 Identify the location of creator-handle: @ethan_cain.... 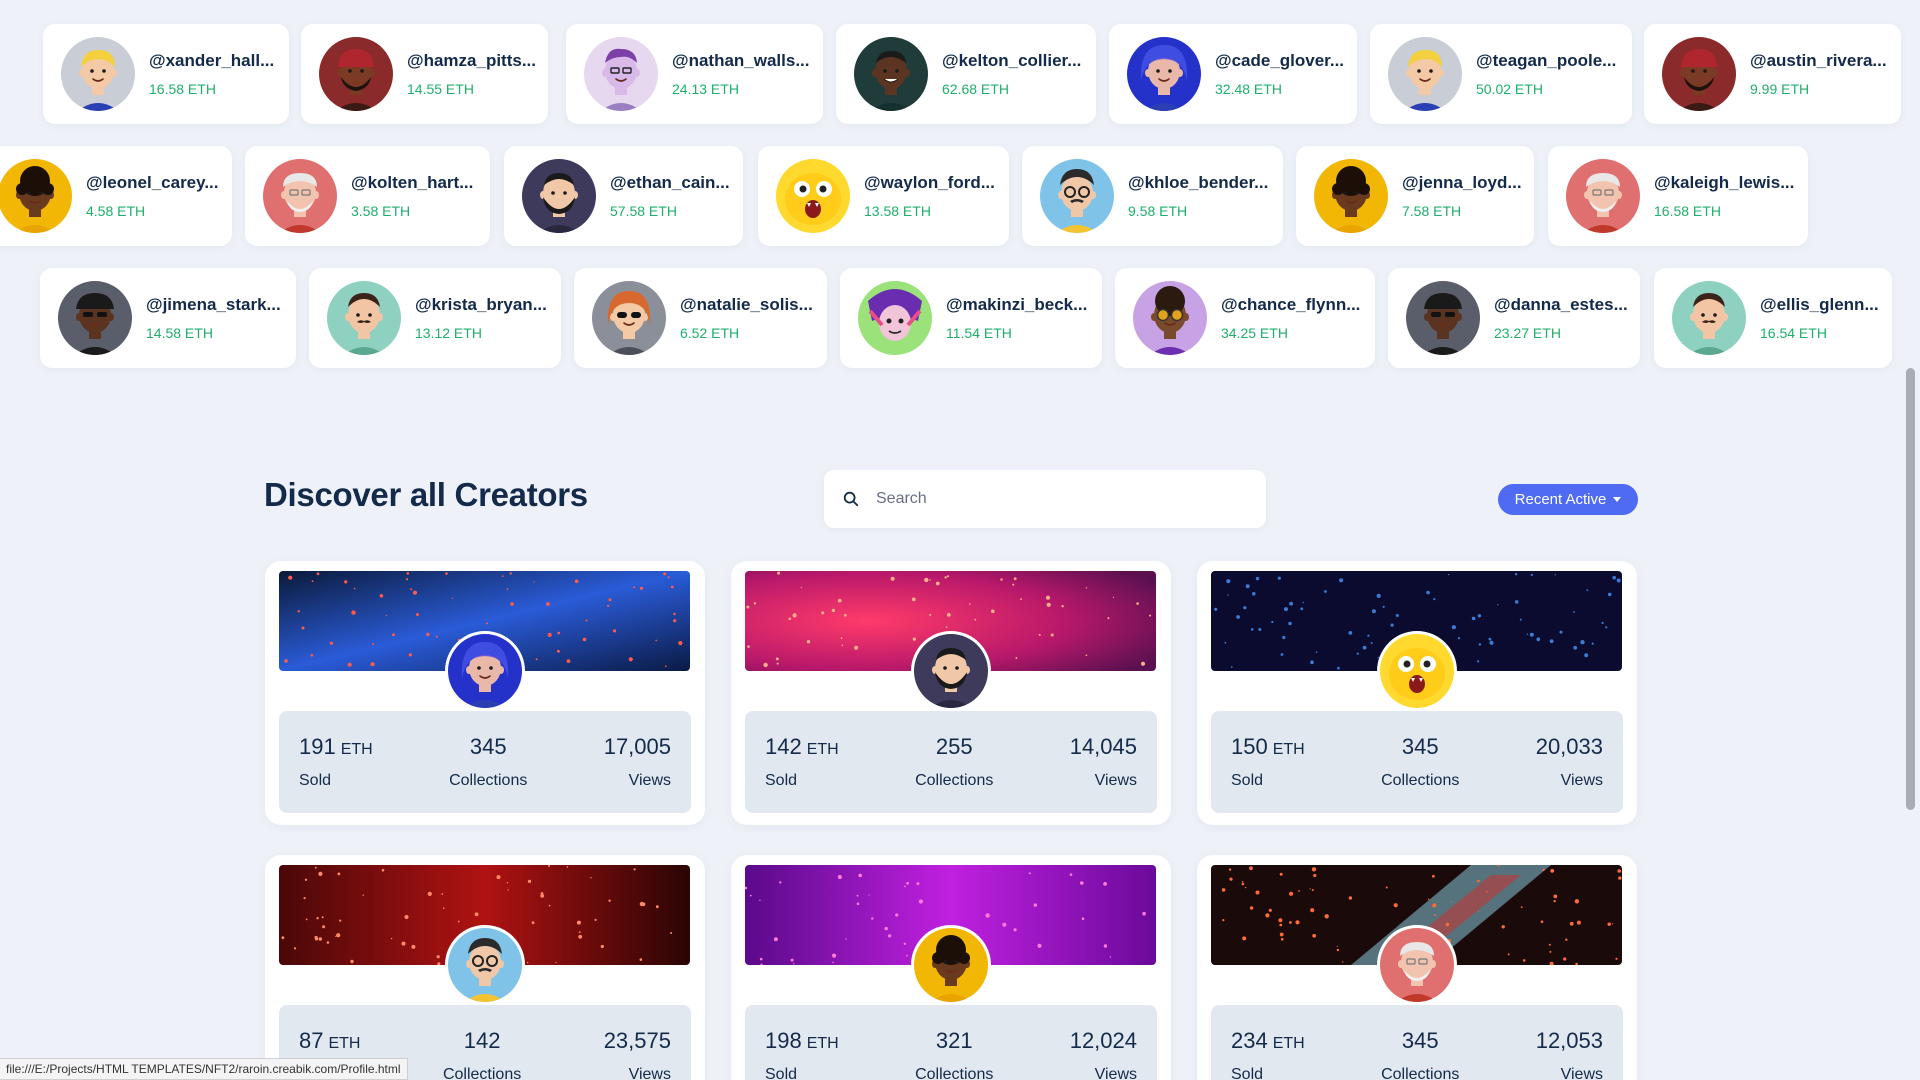
(670, 183).